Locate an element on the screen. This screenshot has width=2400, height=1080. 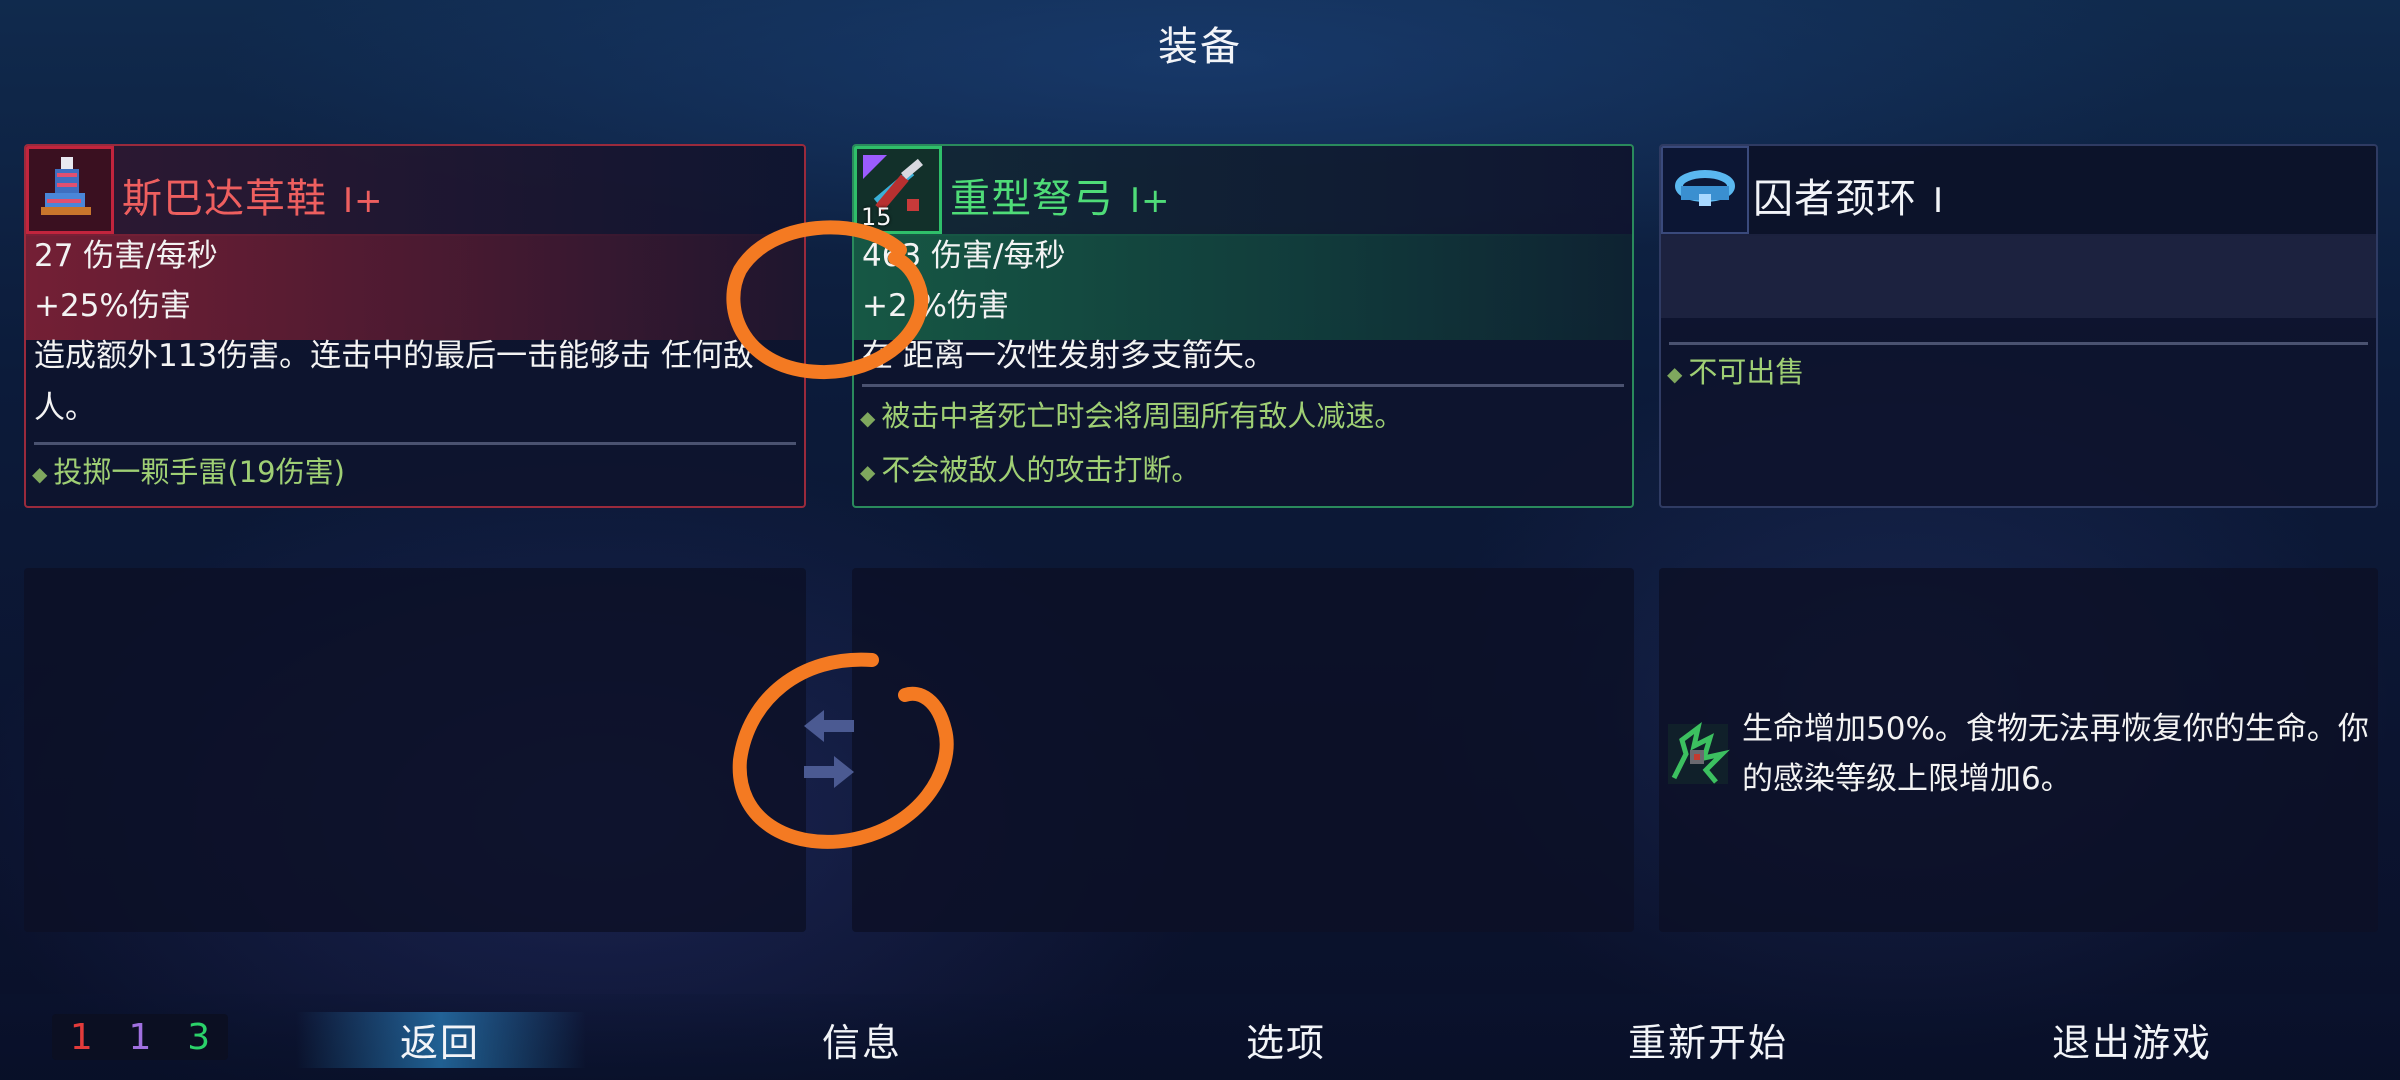
item-effects: ◆ 不可出售 is located at coordinates (2017, 373).